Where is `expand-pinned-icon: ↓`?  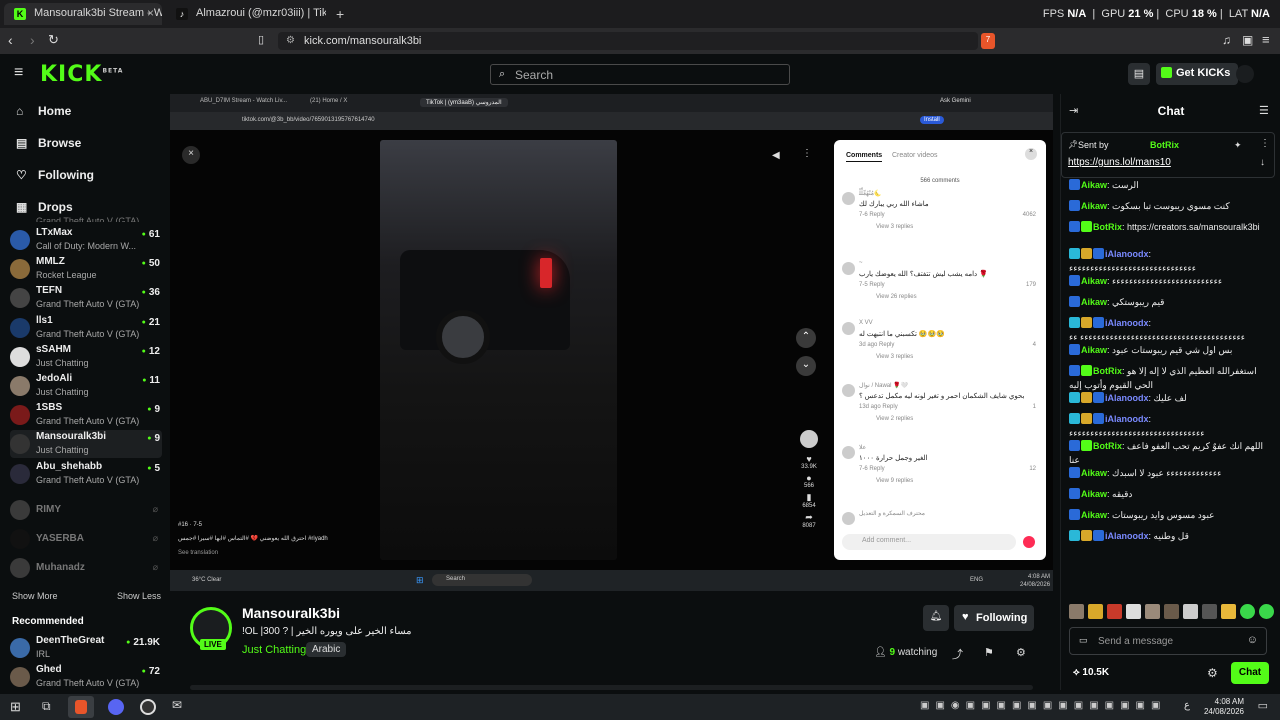 expand-pinned-icon: ↓ is located at coordinates (1262, 162).